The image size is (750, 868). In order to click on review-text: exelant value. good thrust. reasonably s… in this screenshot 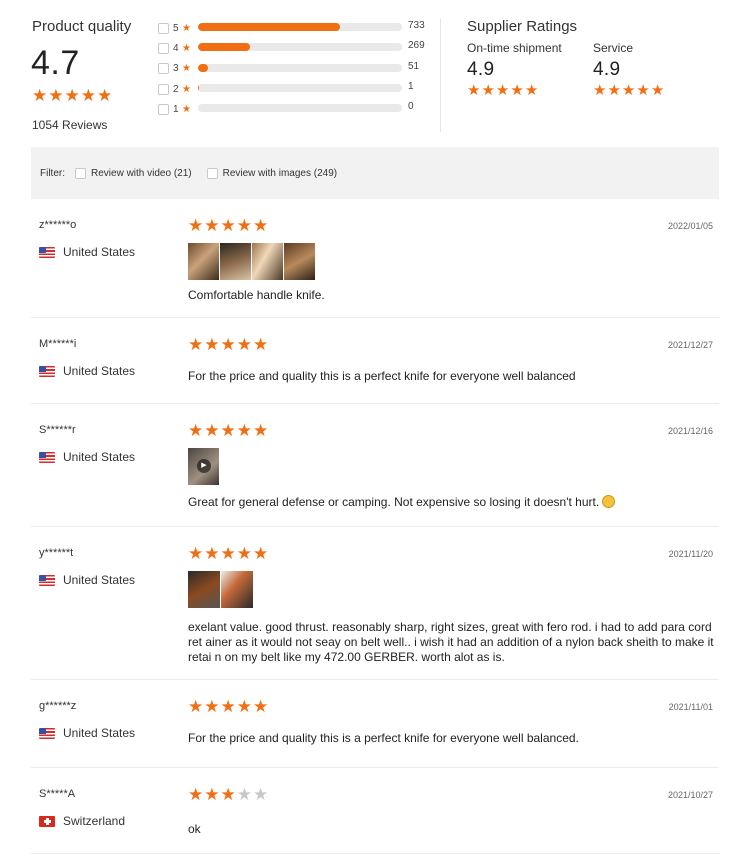, I will do `click(451, 642)`.